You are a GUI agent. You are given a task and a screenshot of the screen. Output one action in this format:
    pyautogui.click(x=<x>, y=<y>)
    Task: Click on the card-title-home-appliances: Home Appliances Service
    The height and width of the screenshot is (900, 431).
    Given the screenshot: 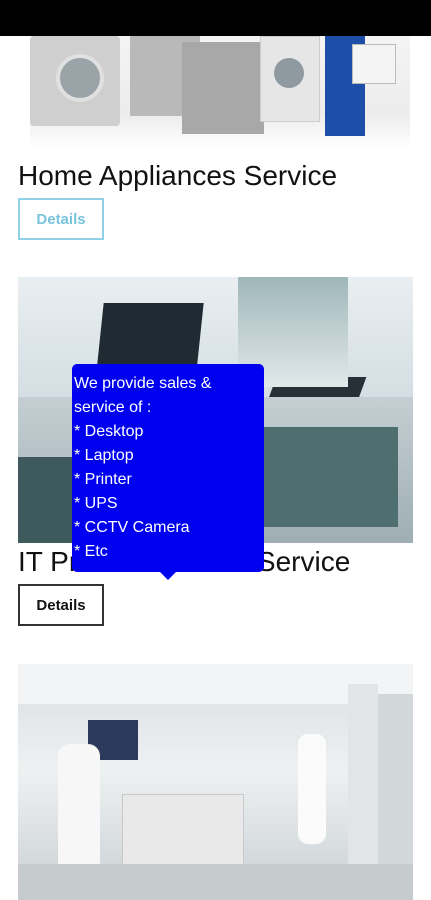 What is the action you would take?
    pyautogui.click(x=178, y=175)
    